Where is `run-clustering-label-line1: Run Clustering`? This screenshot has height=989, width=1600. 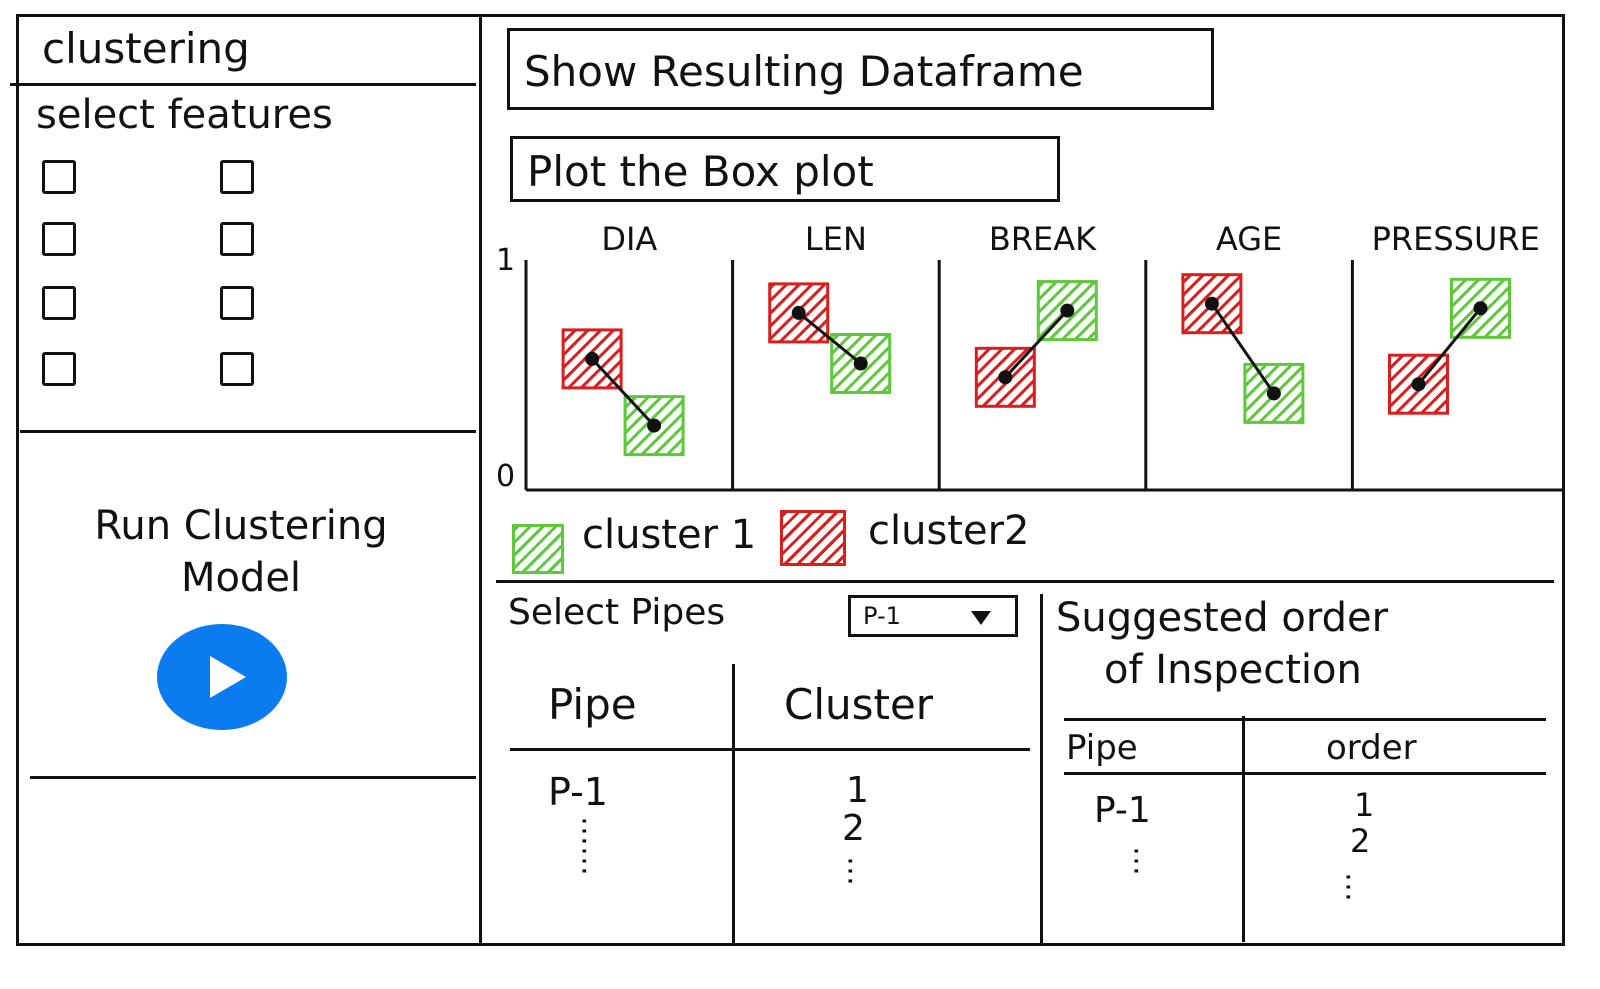 run-clustering-label-line1: Run Clustering is located at coordinates (241, 526).